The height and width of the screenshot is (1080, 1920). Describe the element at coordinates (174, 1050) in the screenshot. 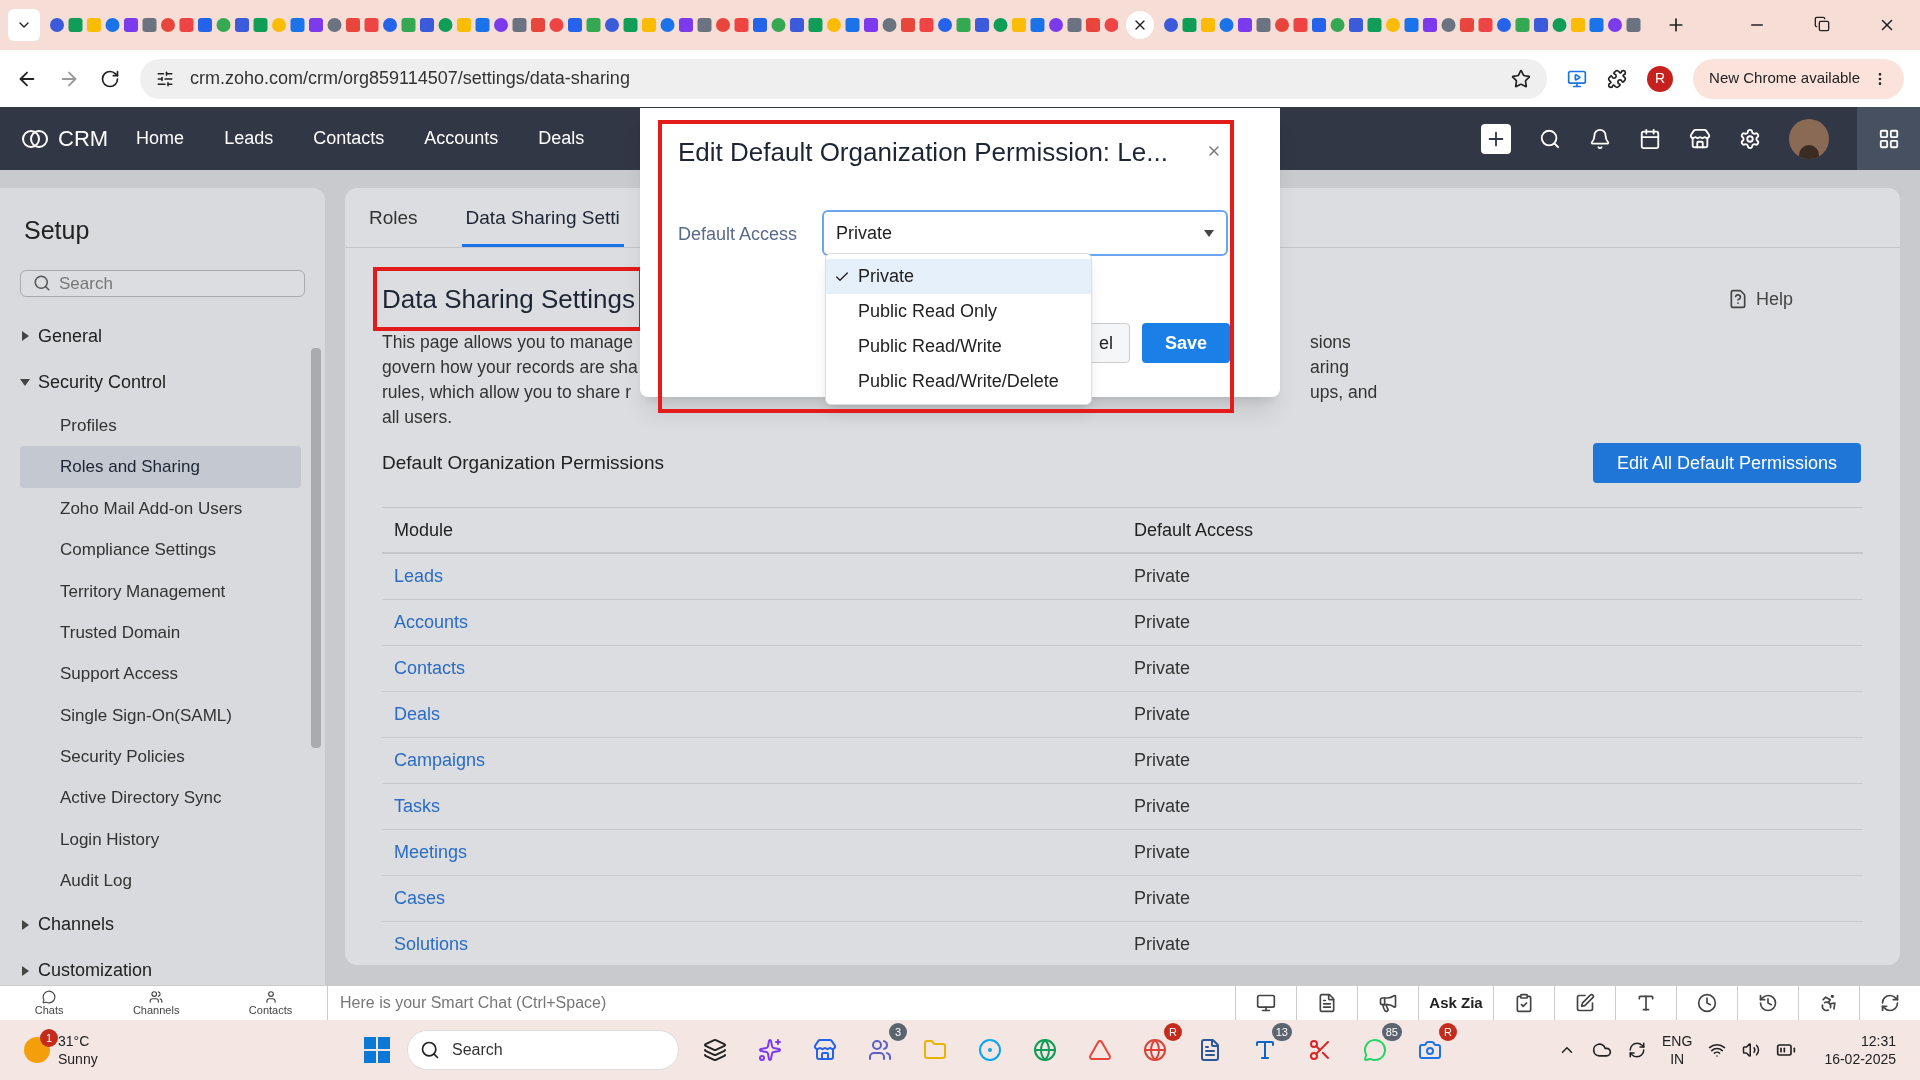

I see `weather-widget: 1 31°C Sunny` at that location.